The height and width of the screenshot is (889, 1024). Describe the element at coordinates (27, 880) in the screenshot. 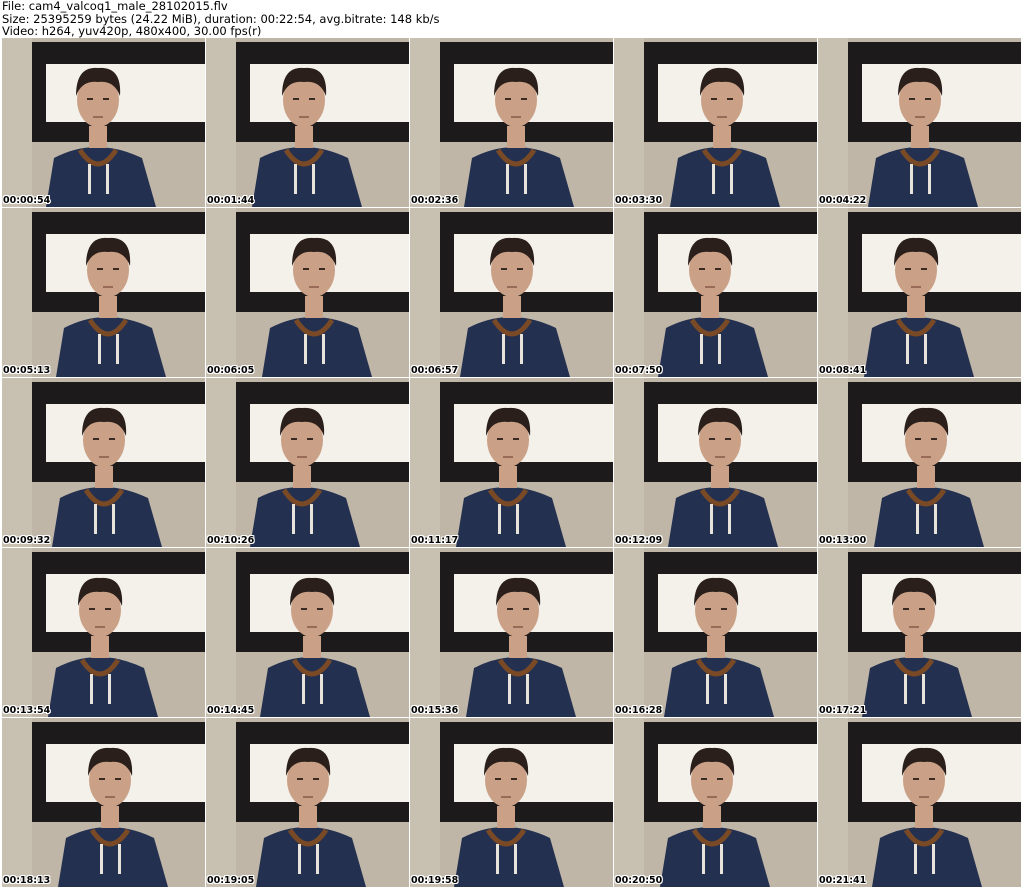

I see `frame-timestamp: 00:18:13` at that location.